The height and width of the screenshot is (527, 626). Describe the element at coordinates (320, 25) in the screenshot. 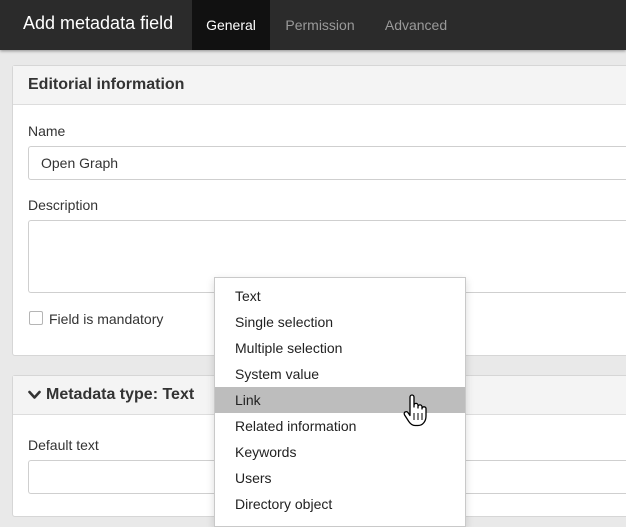

I see `tab-permission: Permission` at that location.